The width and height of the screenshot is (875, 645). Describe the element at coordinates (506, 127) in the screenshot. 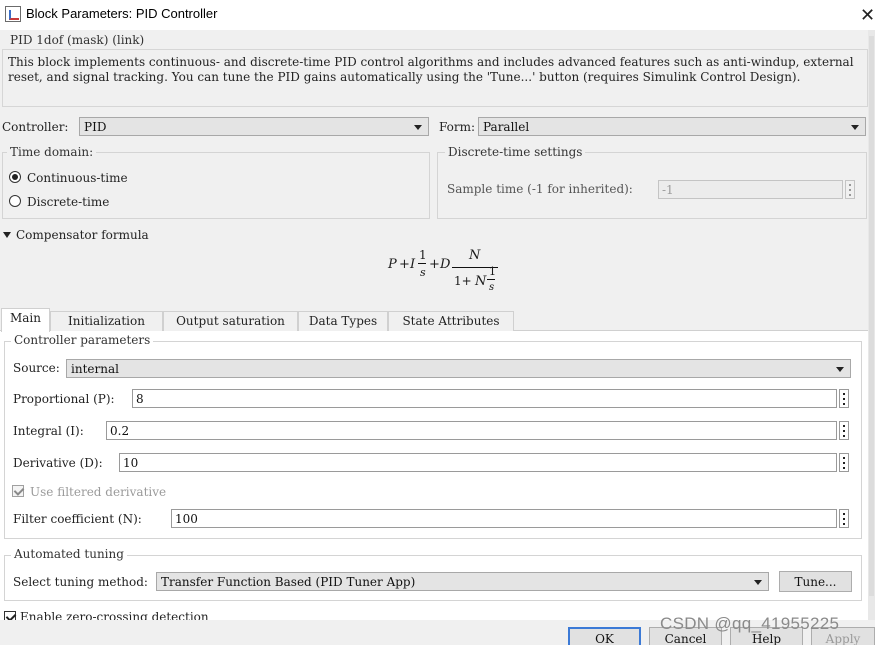

I see `form-value: Parallel` at that location.